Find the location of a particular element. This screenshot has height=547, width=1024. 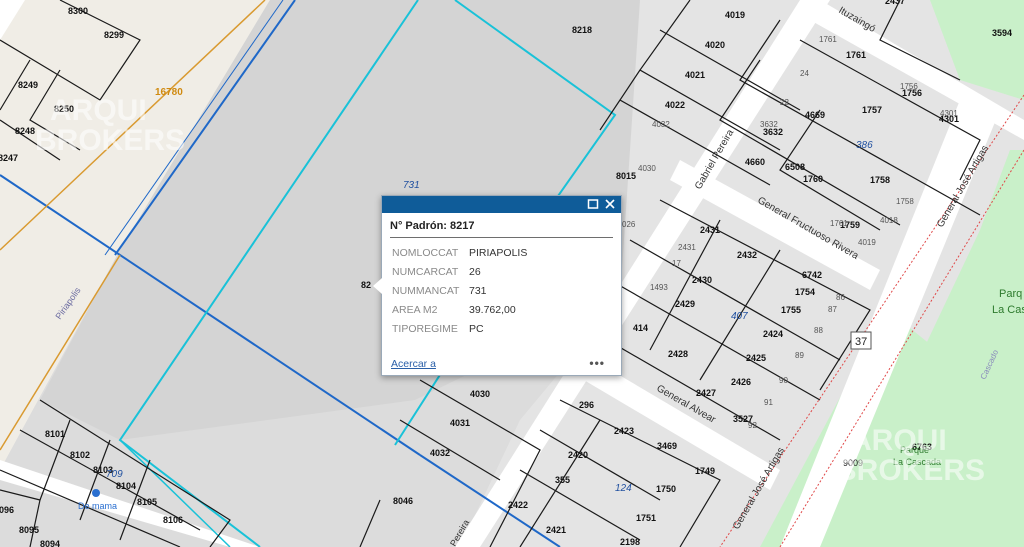

parcel-label: 2426 is located at coordinates (741, 382).